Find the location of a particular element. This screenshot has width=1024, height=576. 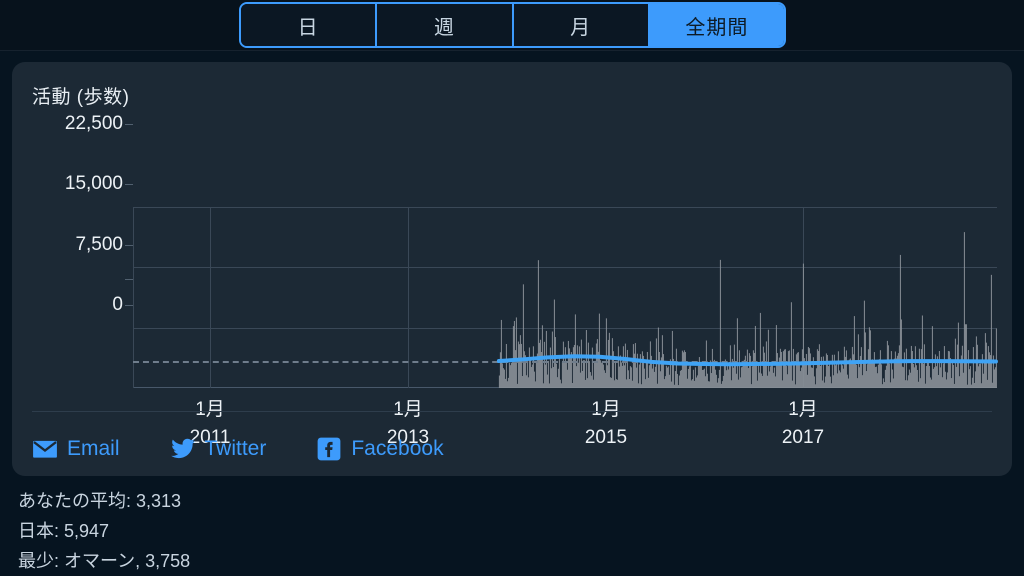

share-twitter-label: Twitter is located at coordinates (235, 448).